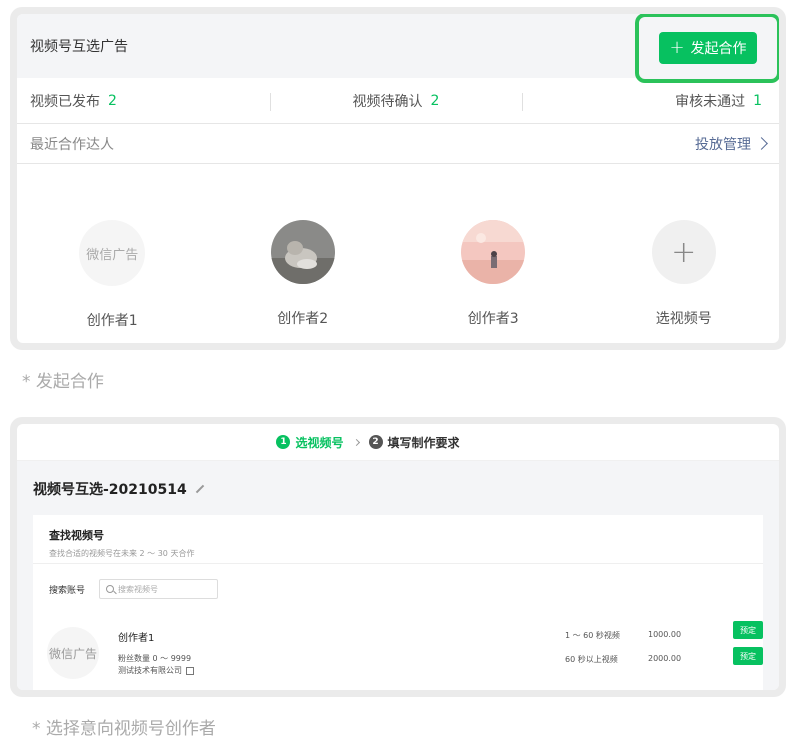 The width and height of the screenshot is (800, 743). I want to click on stat-label: 视频已发布, so click(65, 101).